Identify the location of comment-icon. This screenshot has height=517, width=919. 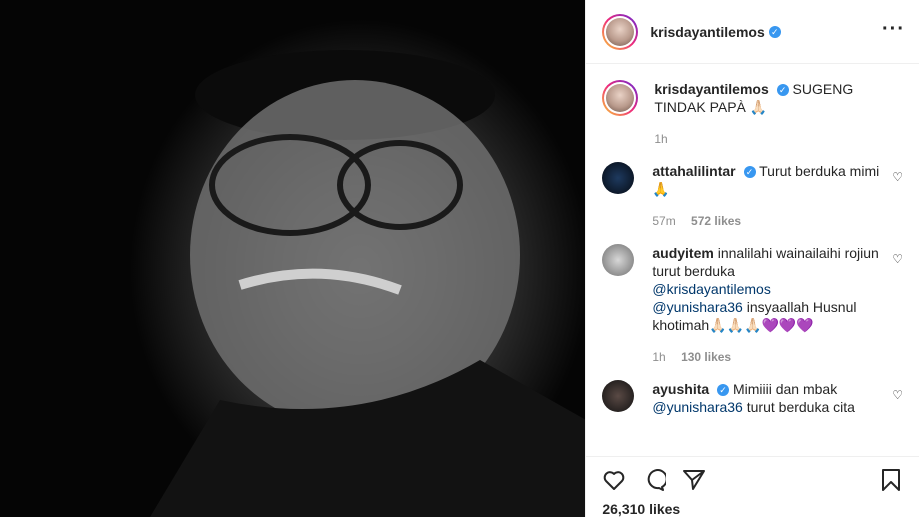
(654, 480).